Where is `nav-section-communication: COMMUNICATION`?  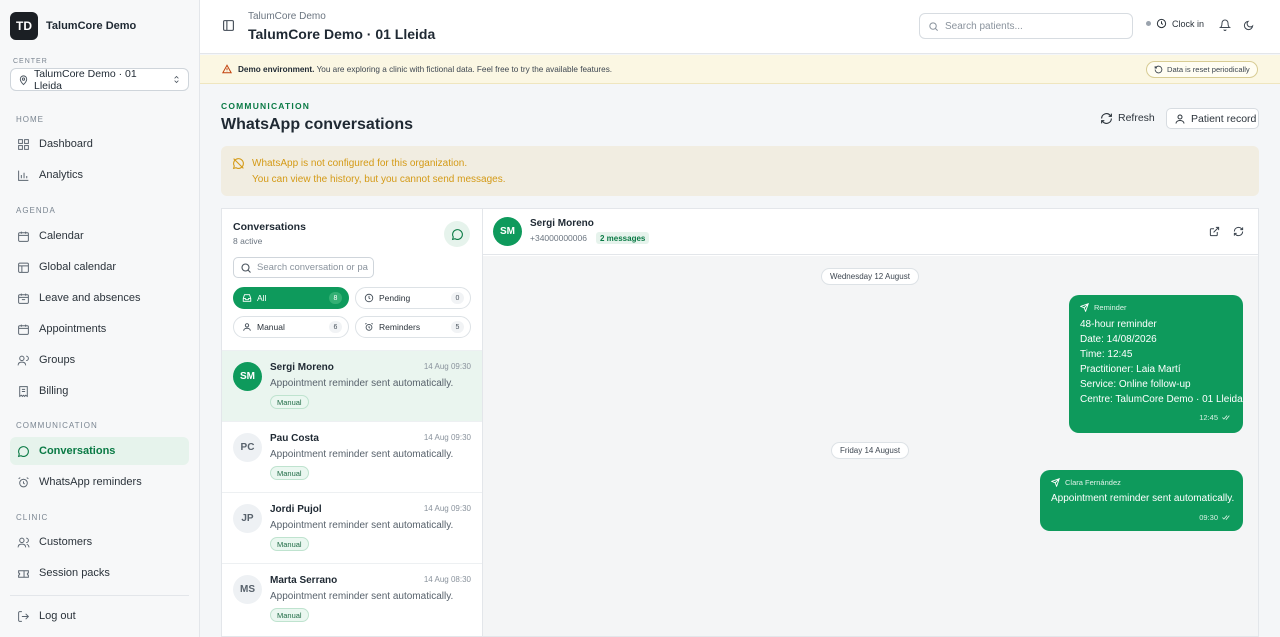 nav-section-communication: COMMUNICATION is located at coordinates (57, 425).